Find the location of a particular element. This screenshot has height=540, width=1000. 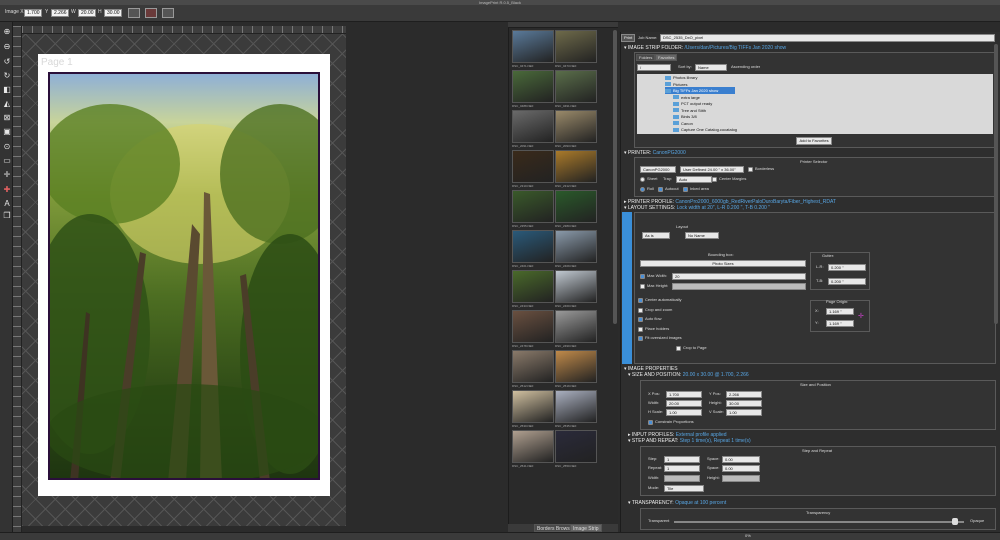

zoom-in-icon: ⊕ is located at coordinates (7, 32).